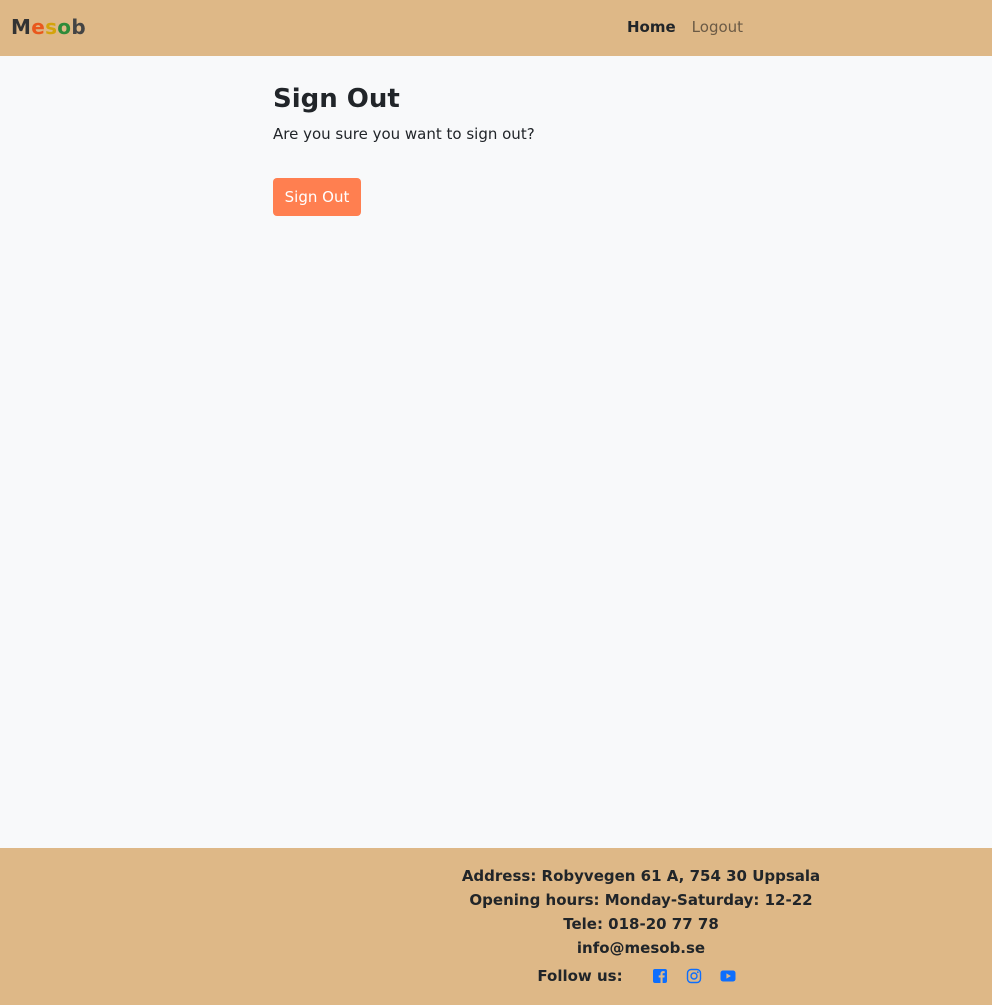  Describe the element at coordinates (317, 197) in the screenshot. I see `sign-out-button: Sign Out` at that location.